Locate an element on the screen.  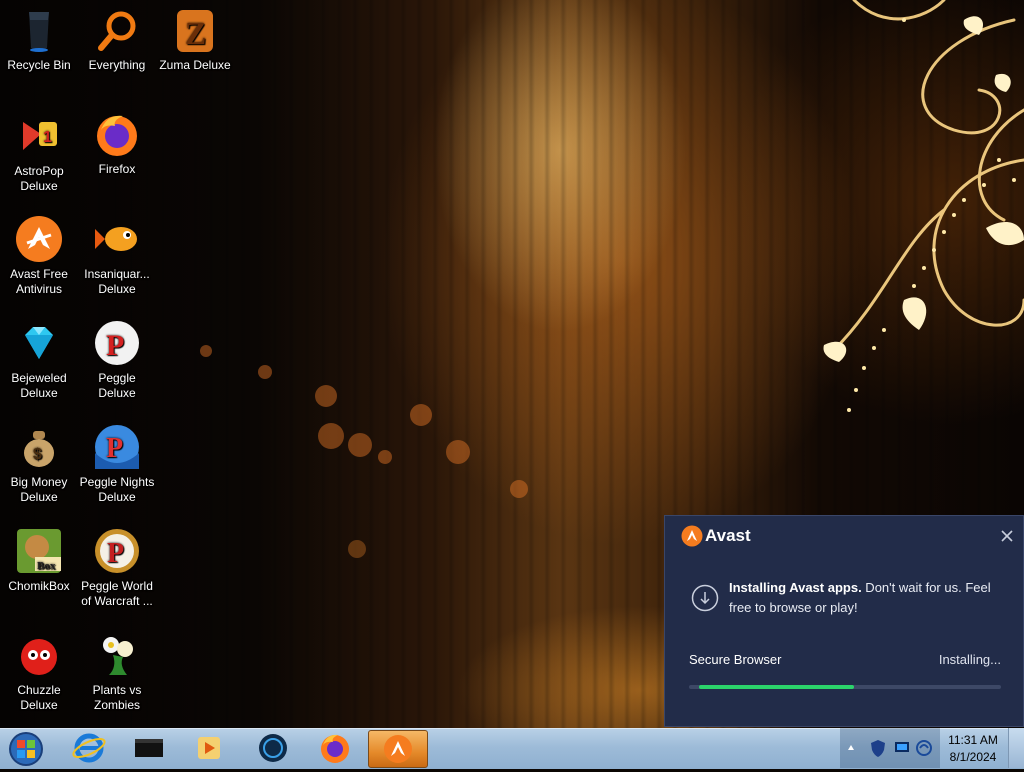
desktop-icon-label: Chuzzle Deluxe is located at coordinates (39, 697).